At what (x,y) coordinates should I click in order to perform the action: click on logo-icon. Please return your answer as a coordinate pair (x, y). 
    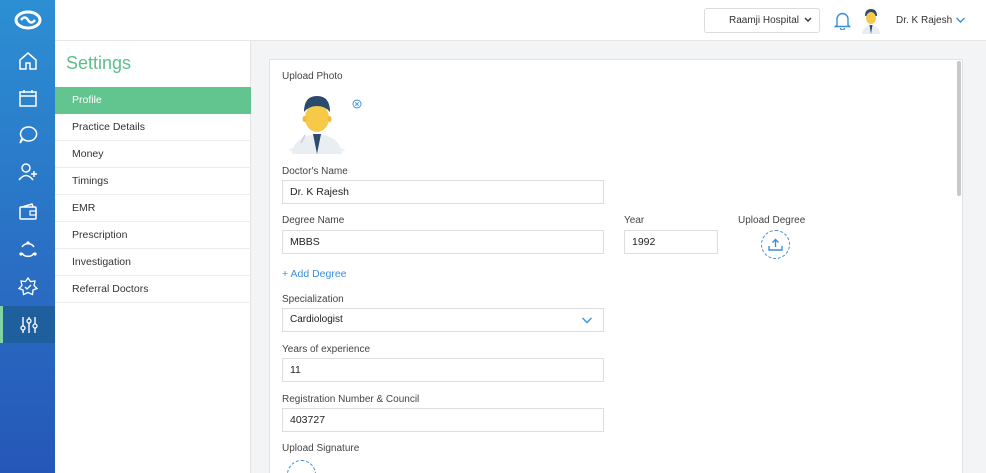
    Looking at the image, I should click on (27, 20).